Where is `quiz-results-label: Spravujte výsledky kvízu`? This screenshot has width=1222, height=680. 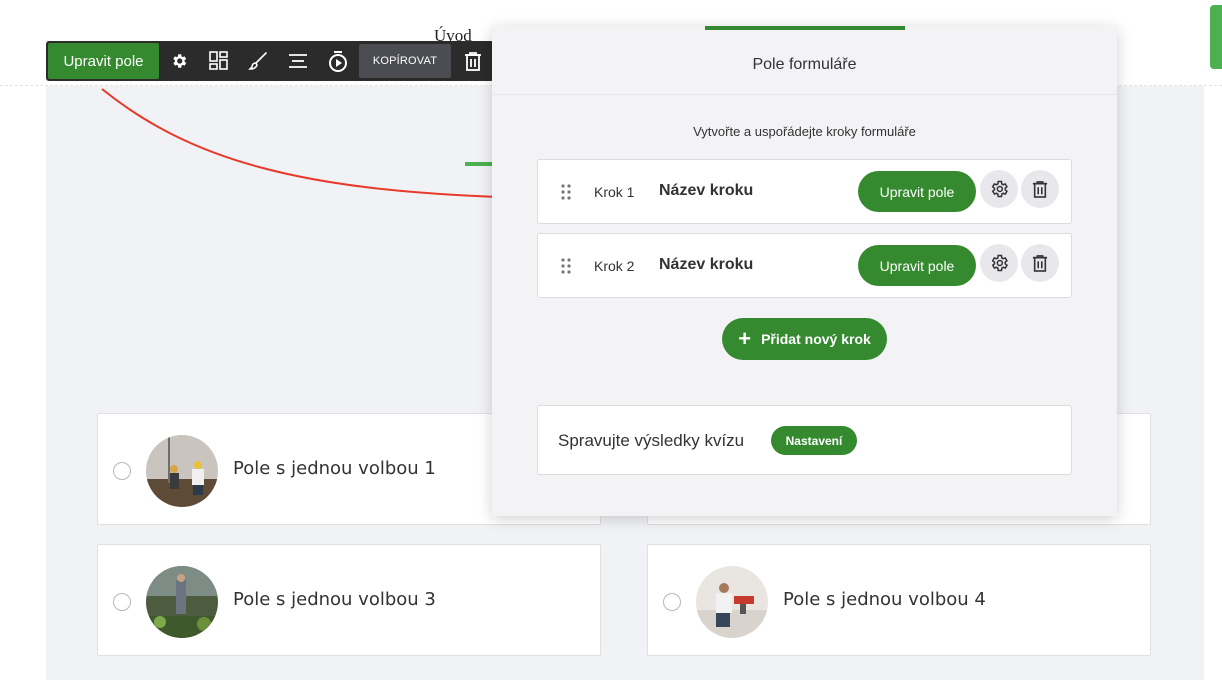
quiz-results-label: Spravujte výsledky kvízu is located at coordinates (651, 440).